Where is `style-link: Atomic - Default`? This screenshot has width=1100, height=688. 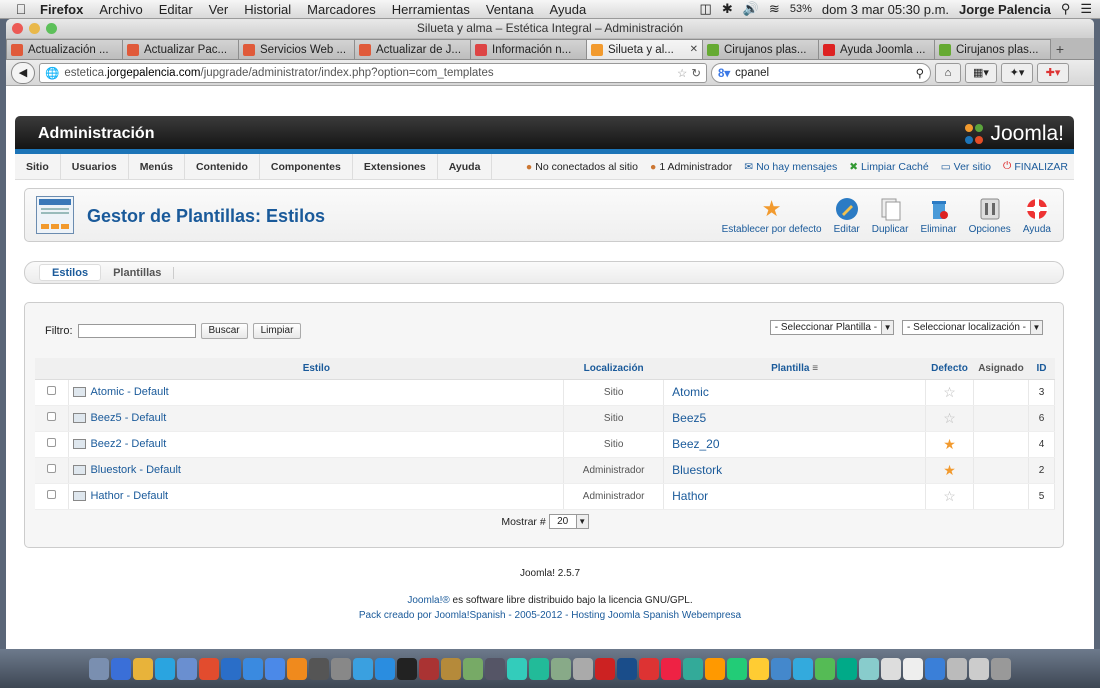
style-link: Atomic - Default is located at coordinates (316, 392).